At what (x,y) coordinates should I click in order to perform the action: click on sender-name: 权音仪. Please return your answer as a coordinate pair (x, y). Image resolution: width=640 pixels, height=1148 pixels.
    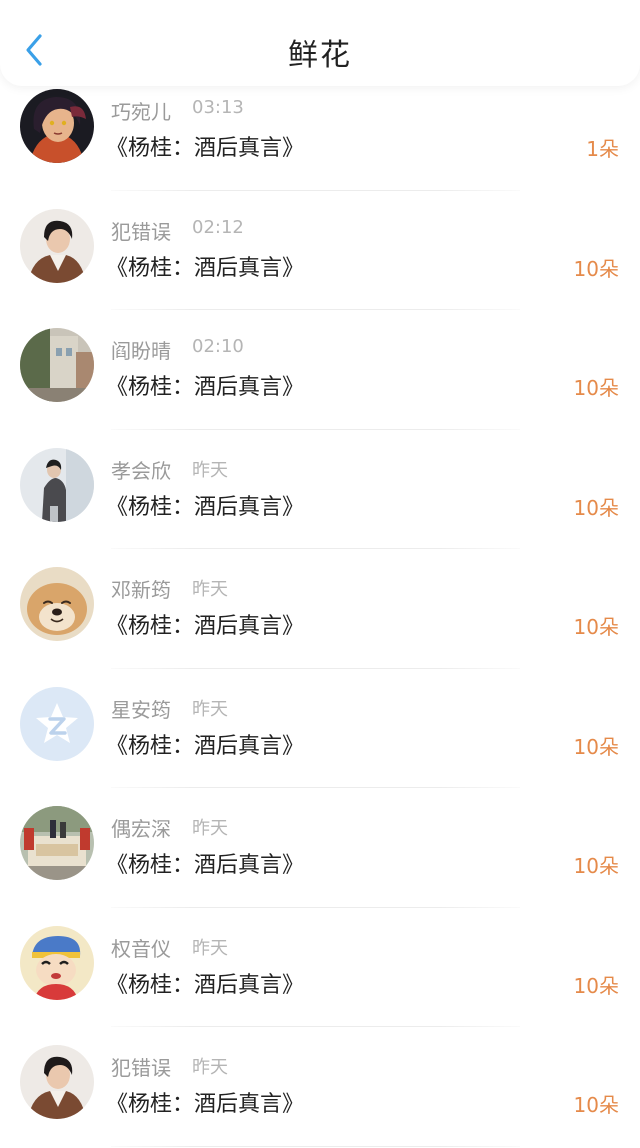
    Looking at the image, I should click on (141, 948).